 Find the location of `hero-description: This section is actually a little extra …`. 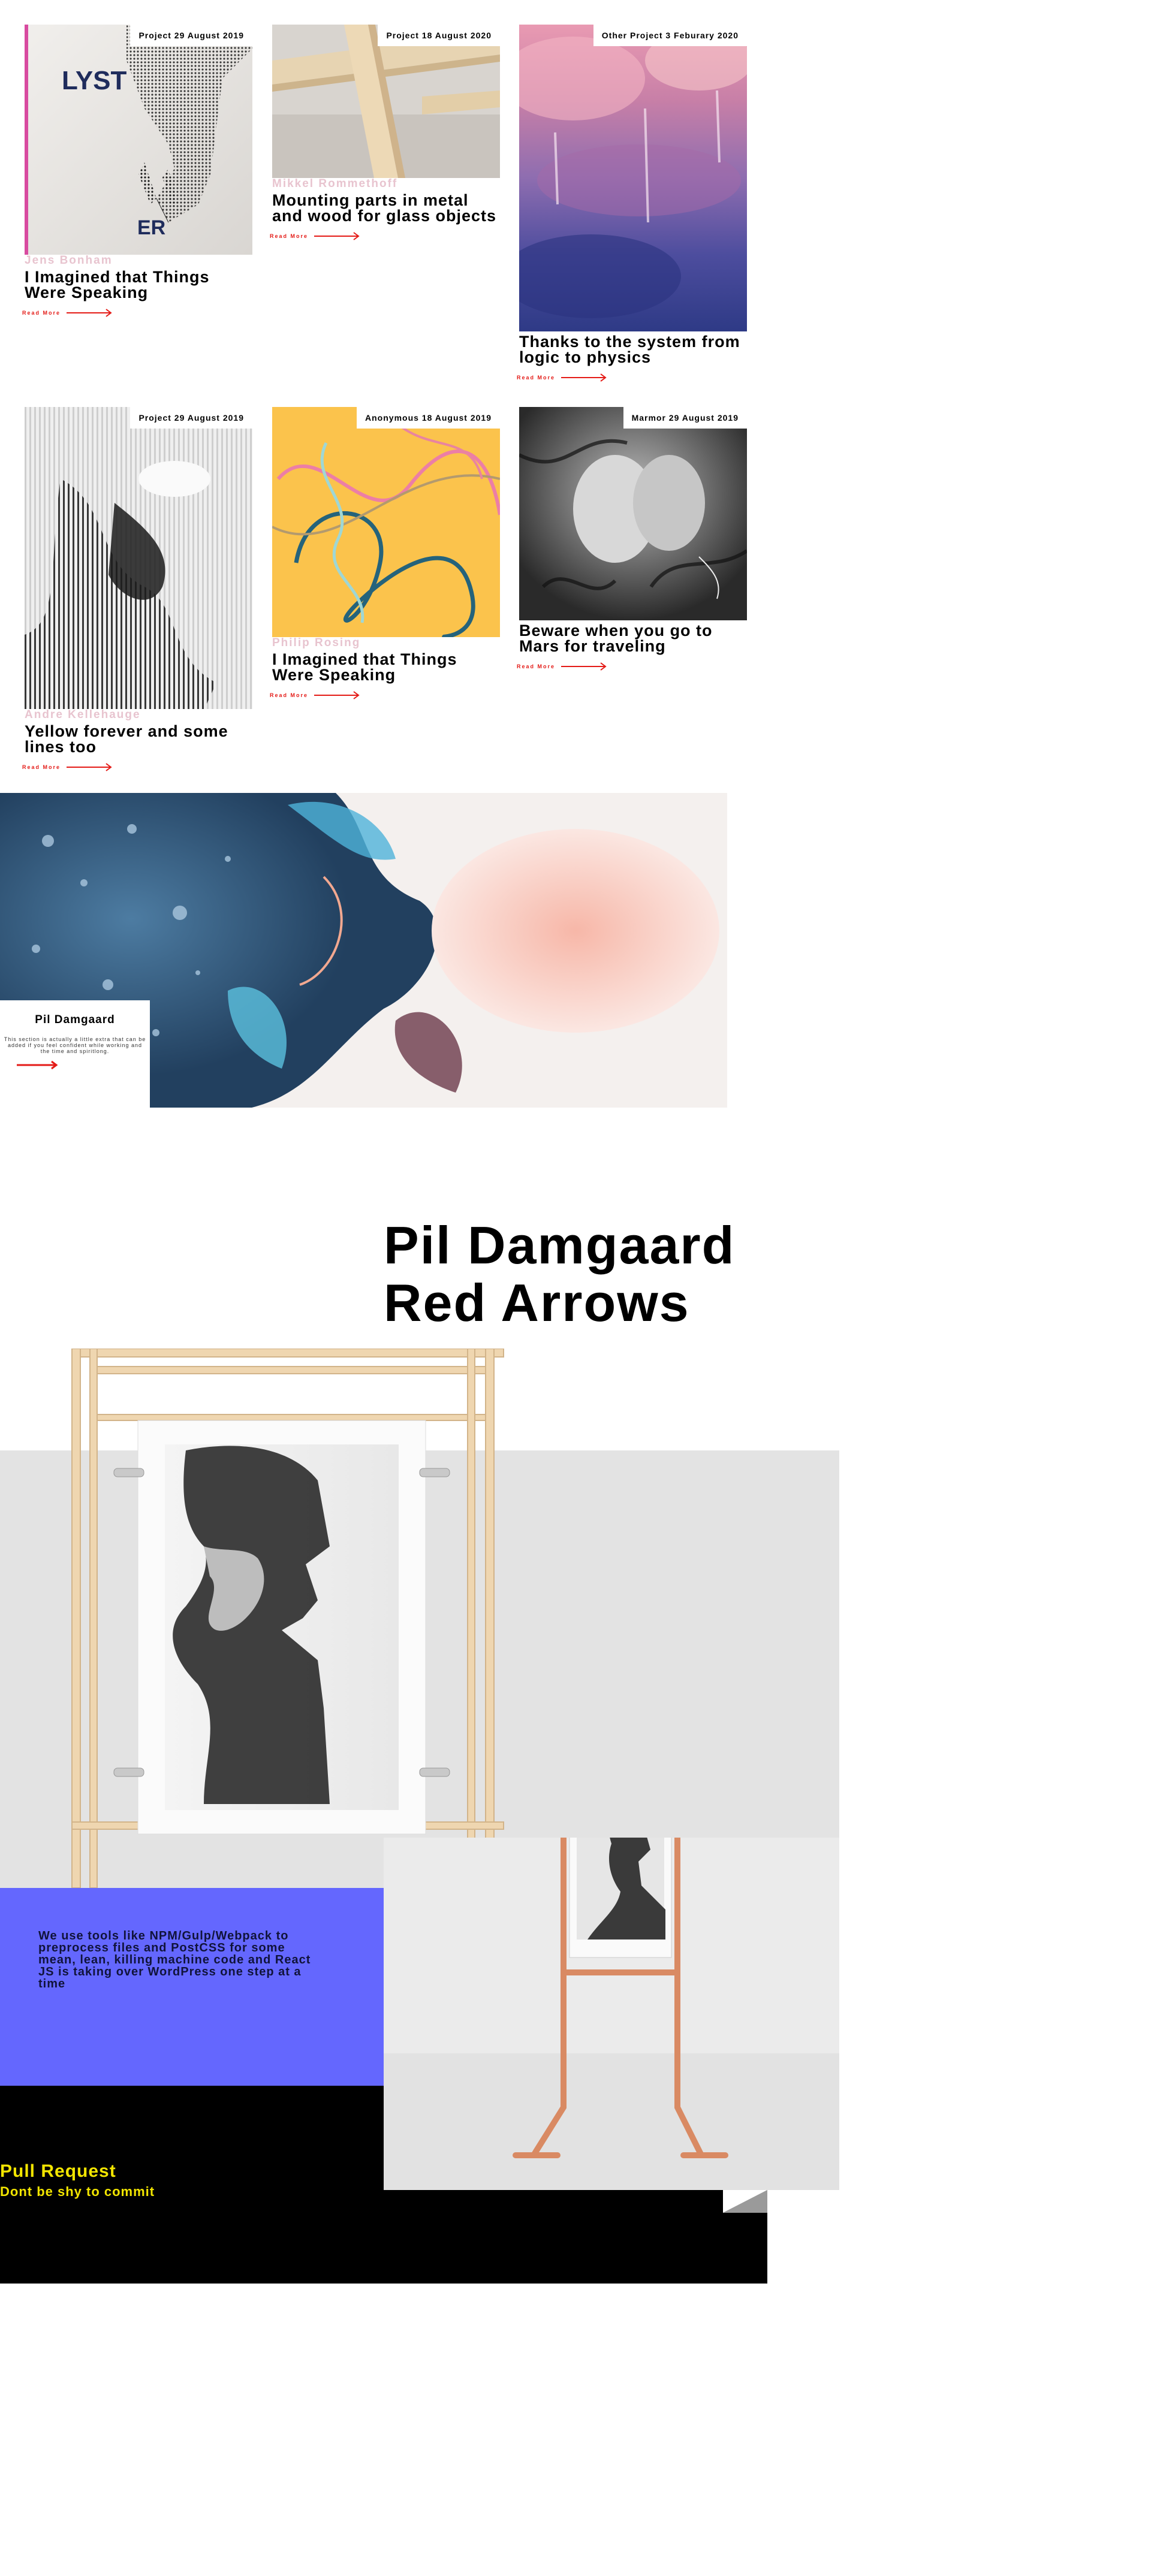

hero-description: This section is actually a little extra … is located at coordinates (75, 1045).